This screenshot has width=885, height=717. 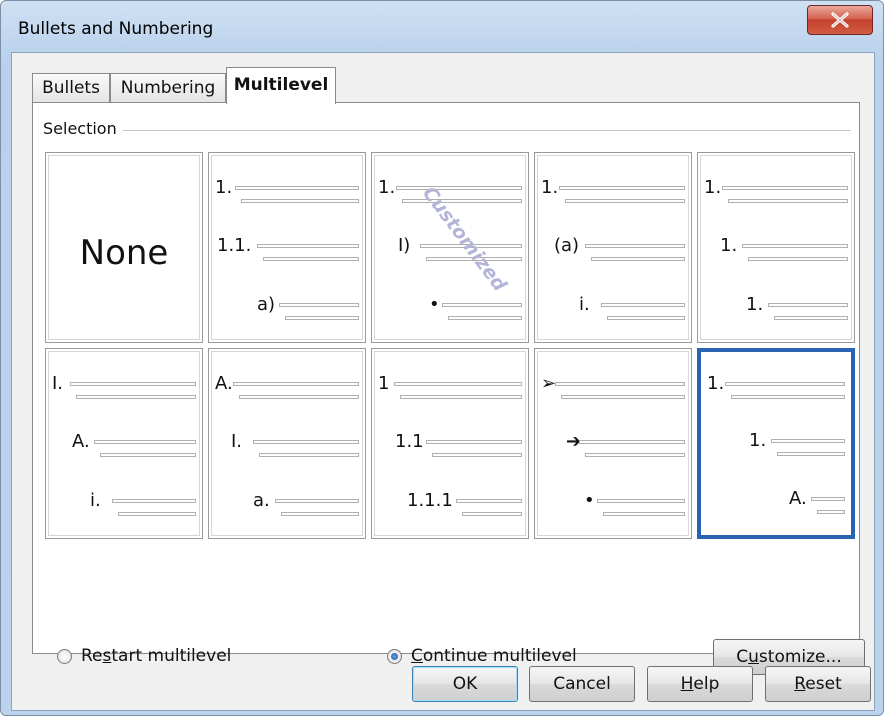 I want to click on preset-level-1: ➢, so click(x=613, y=389).